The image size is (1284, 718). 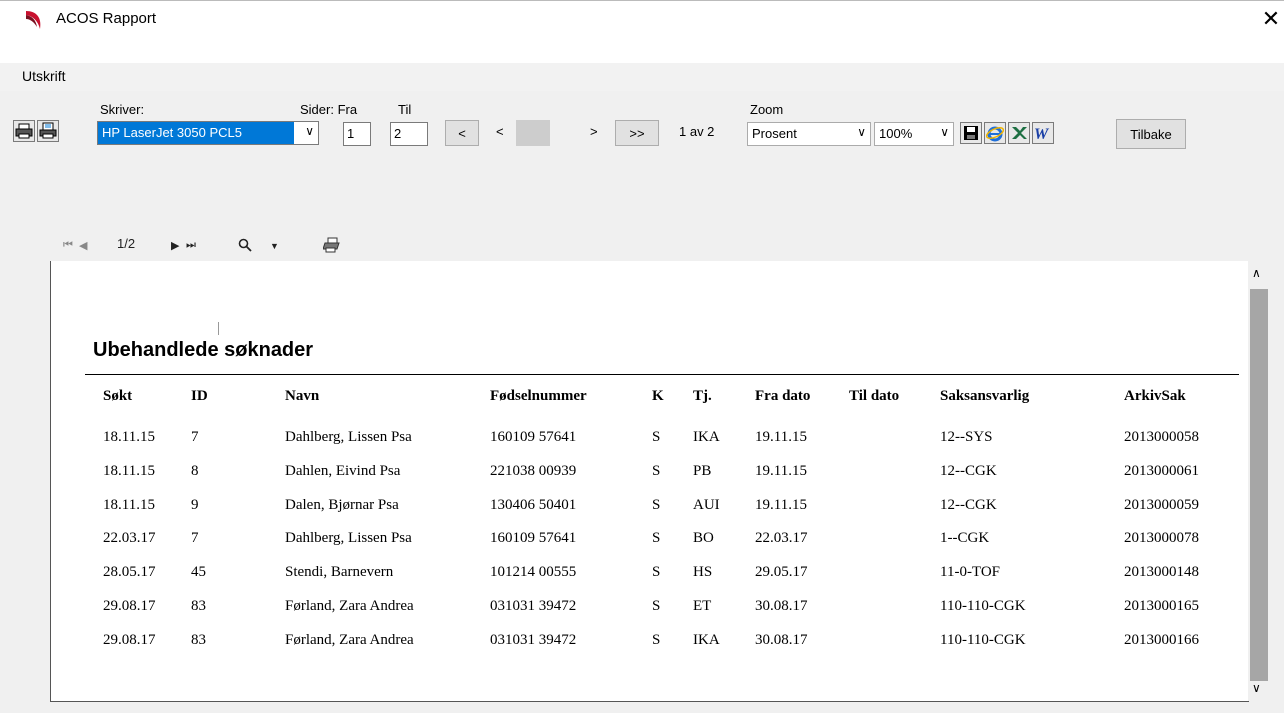 I want to click on table-cell: HS, so click(x=703, y=572).